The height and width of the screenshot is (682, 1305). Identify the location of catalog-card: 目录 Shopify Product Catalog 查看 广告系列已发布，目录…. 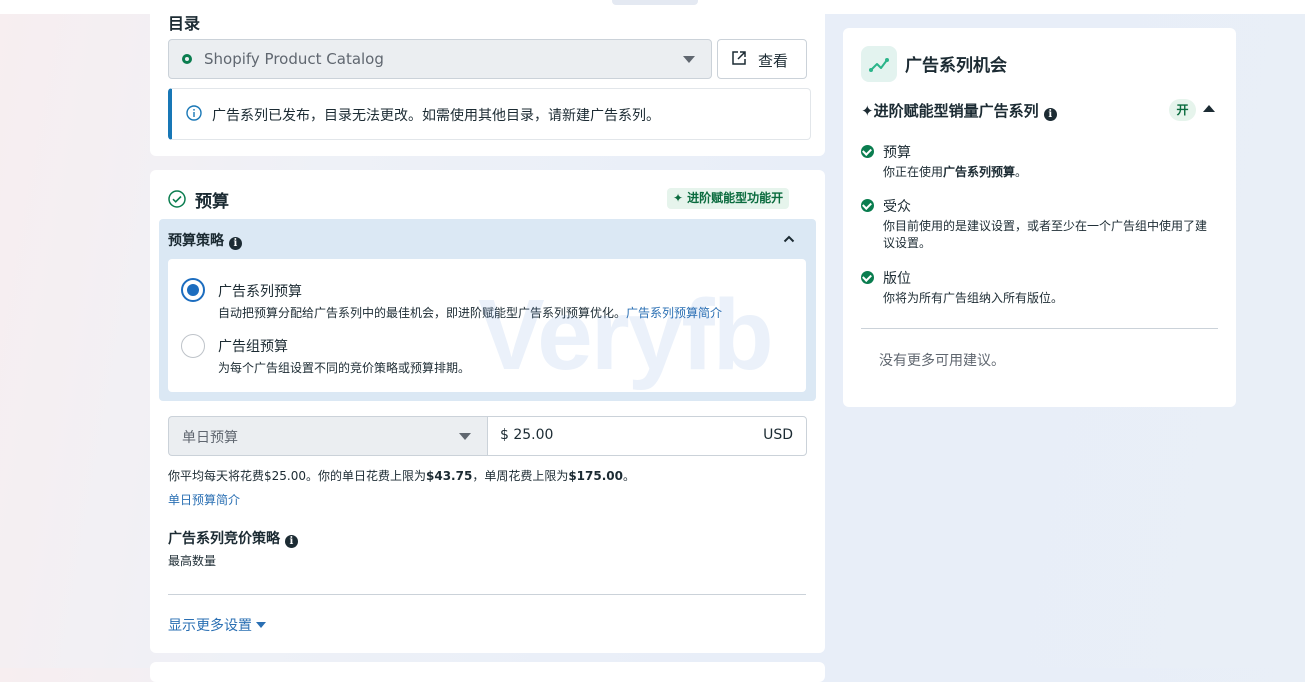
(487, 82).